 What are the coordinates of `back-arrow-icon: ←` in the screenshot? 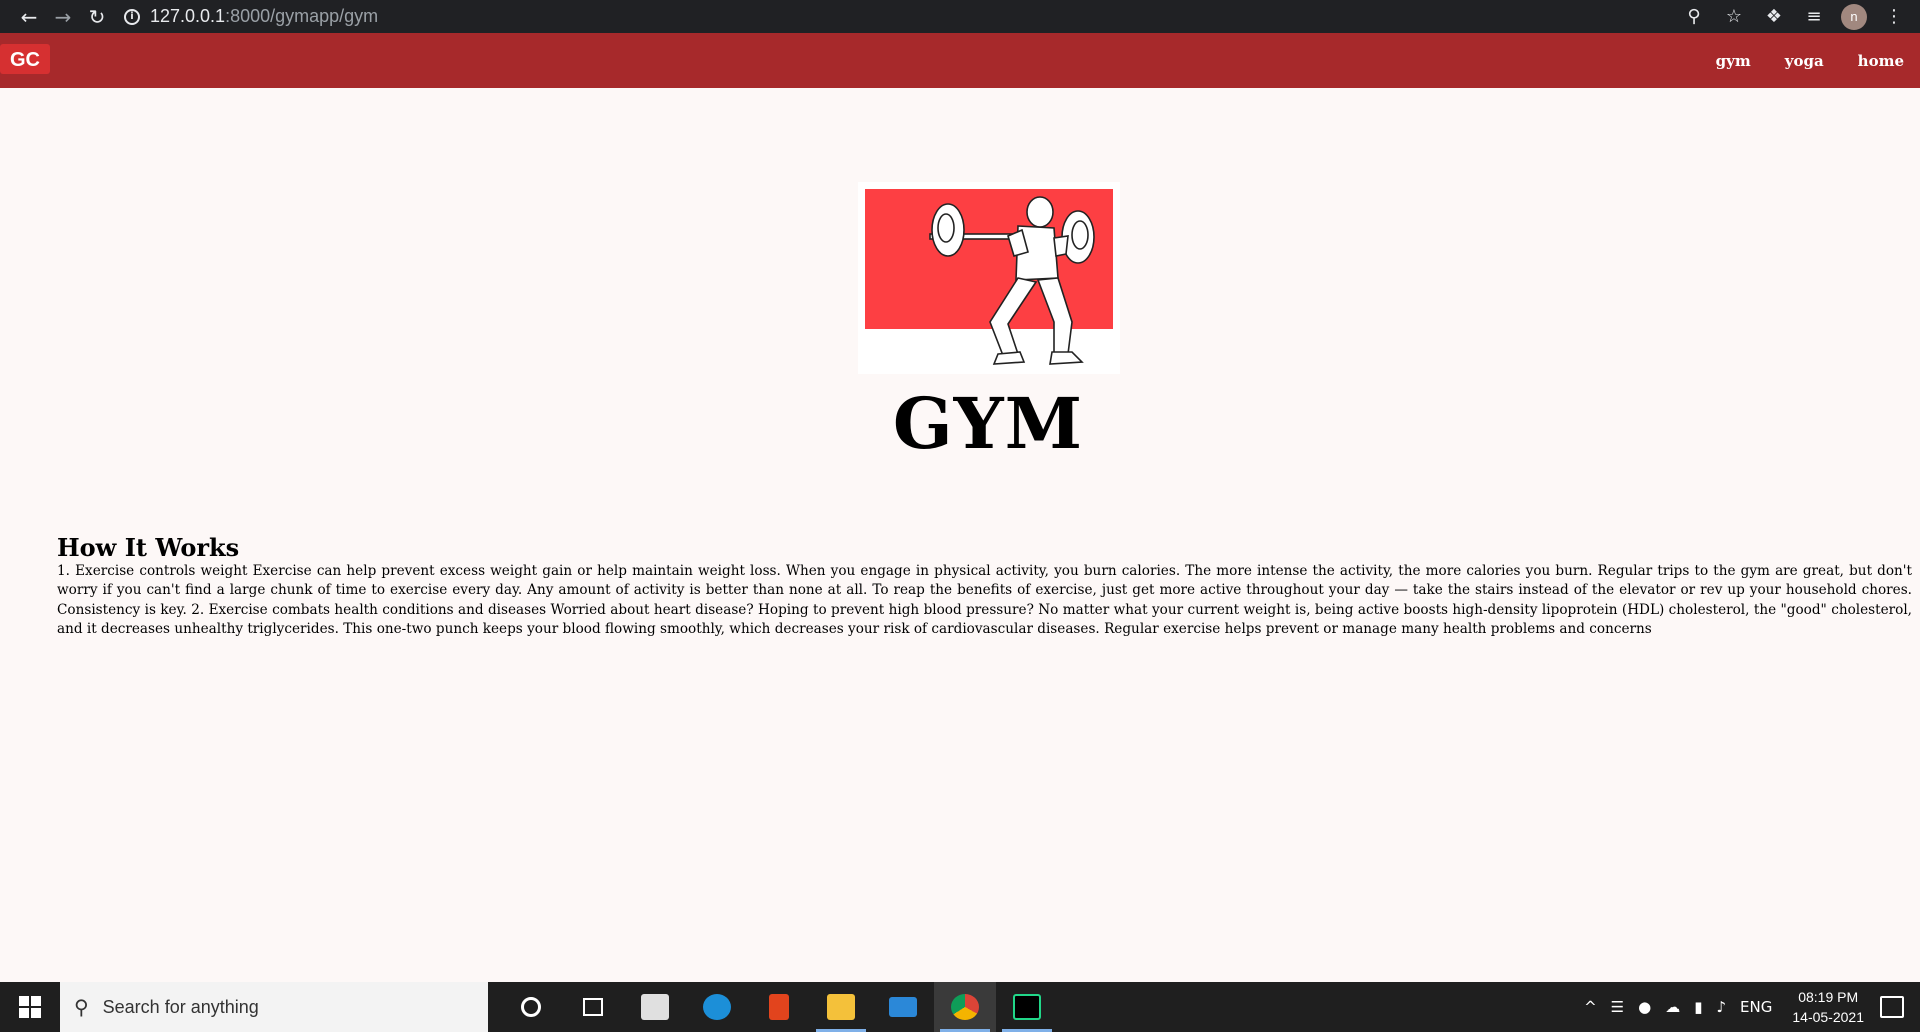 It's located at (29, 16).